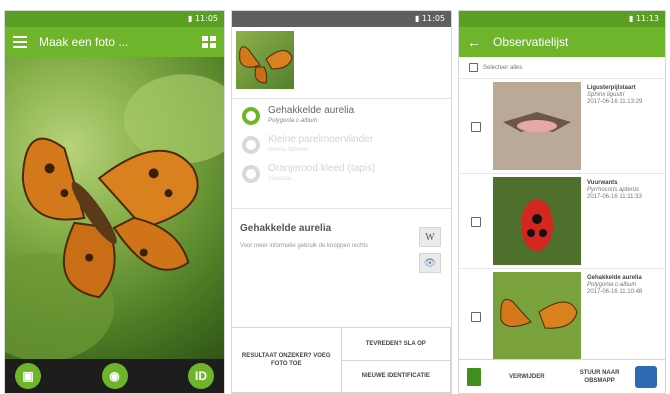  Describe the element at coordinates (322, 168) in the screenshot. I see `species-name: Oranjerood kleed (tapis)` at that location.